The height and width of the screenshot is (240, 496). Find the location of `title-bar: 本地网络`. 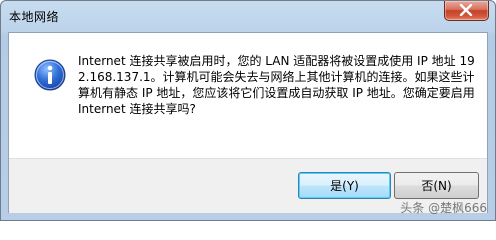

title-bar: 本地网络 is located at coordinates (248, 17).